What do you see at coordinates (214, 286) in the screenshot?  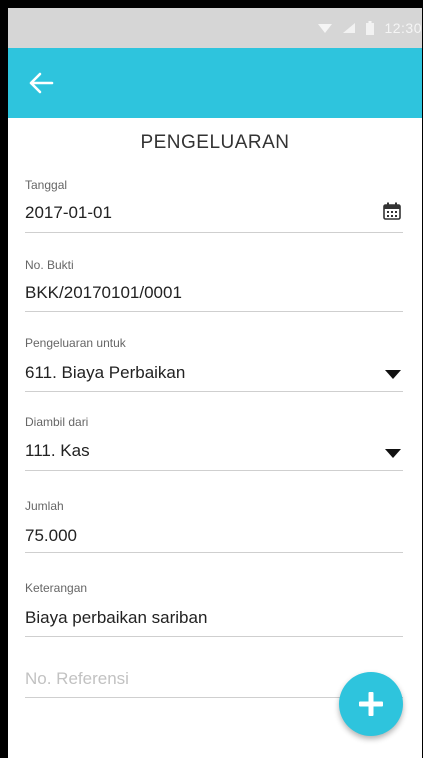 I see `receipt-number-field: No. Bukti BKK/20170101/0001` at bounding box center [214, 286].